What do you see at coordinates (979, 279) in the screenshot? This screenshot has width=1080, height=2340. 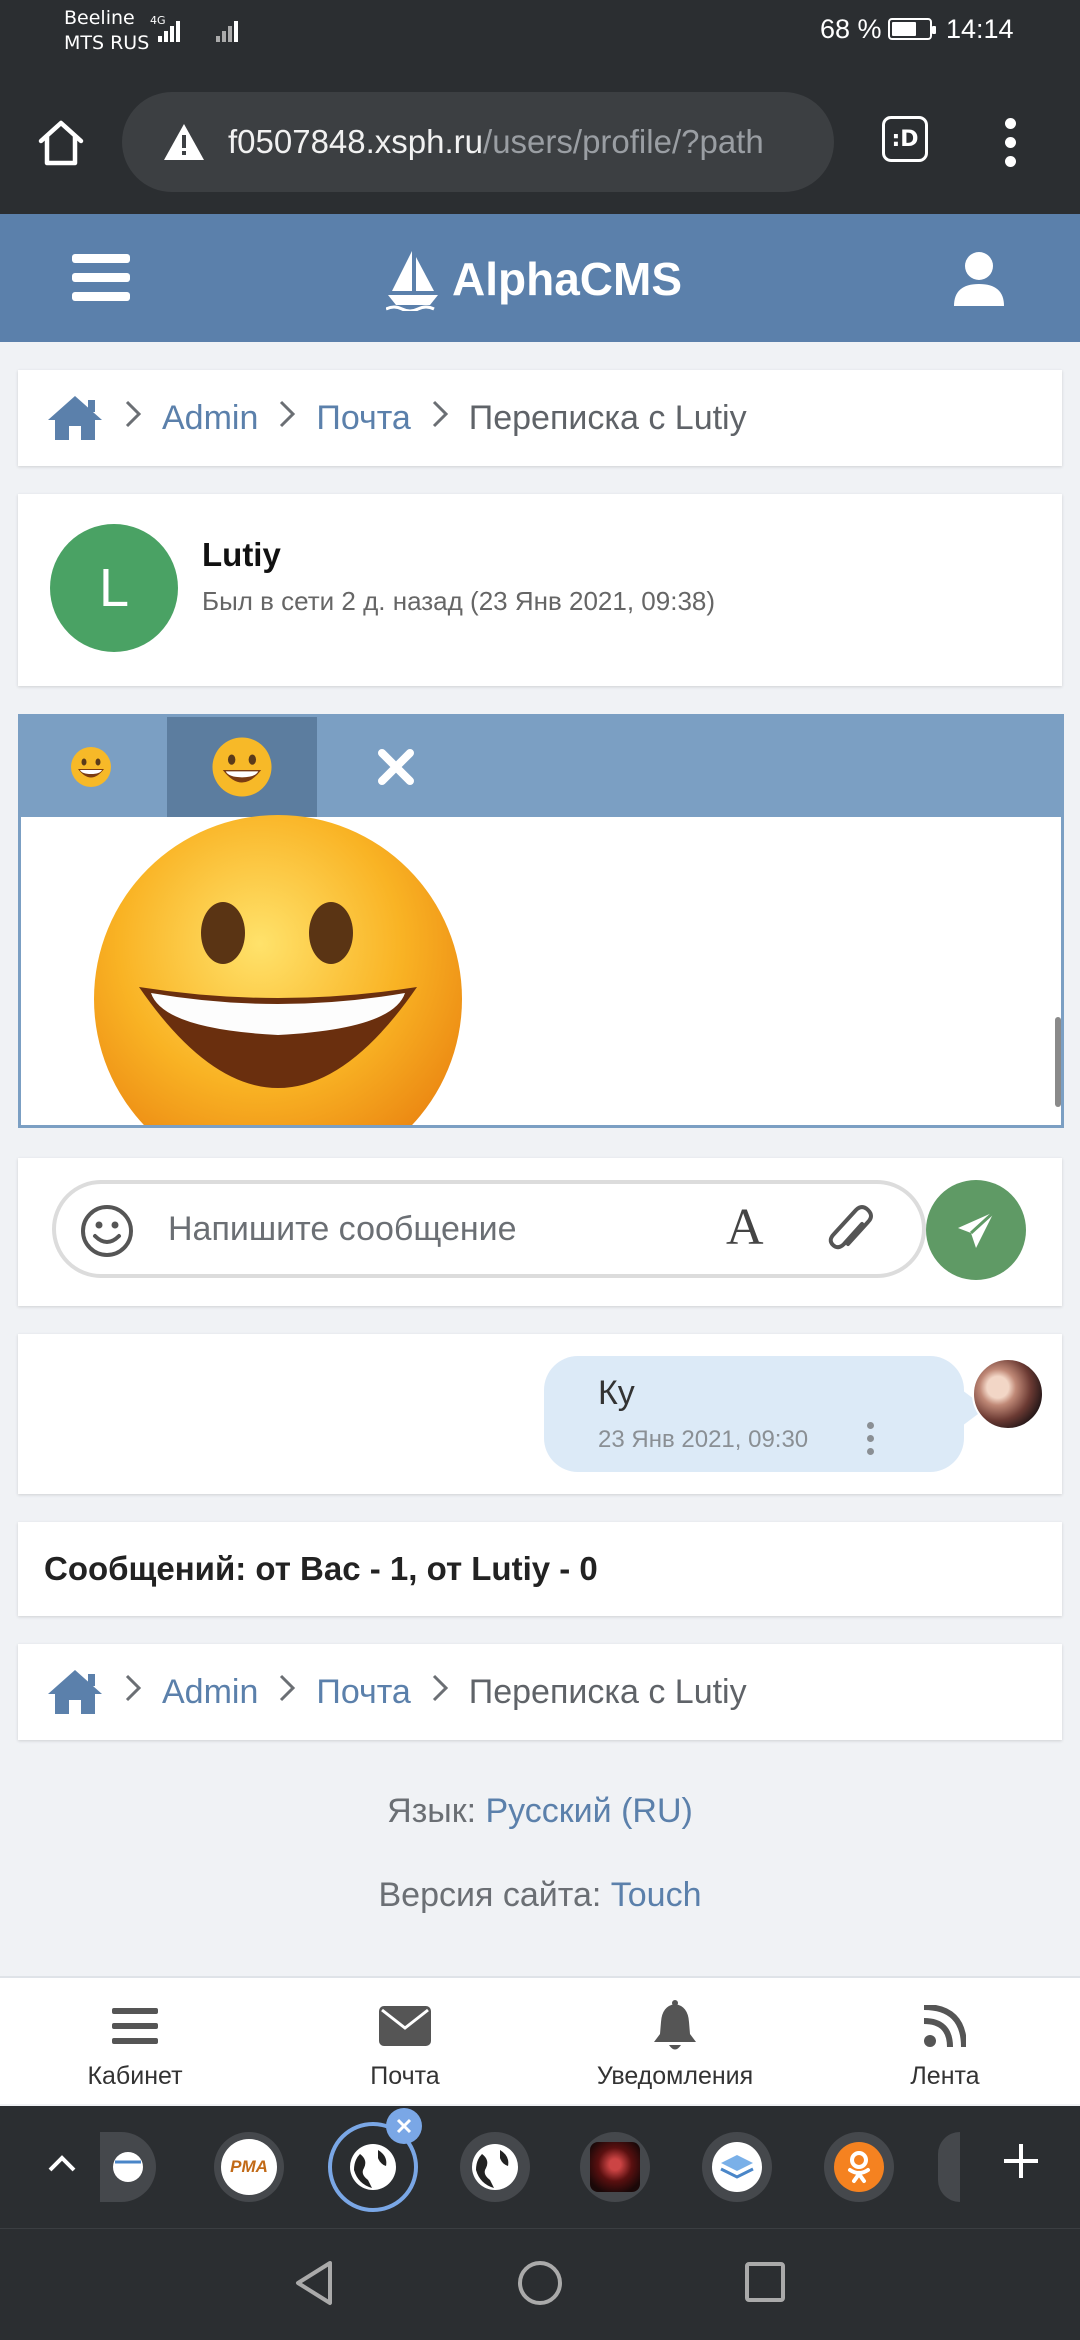 I see `user-icon` at bounding box center [979, 279].